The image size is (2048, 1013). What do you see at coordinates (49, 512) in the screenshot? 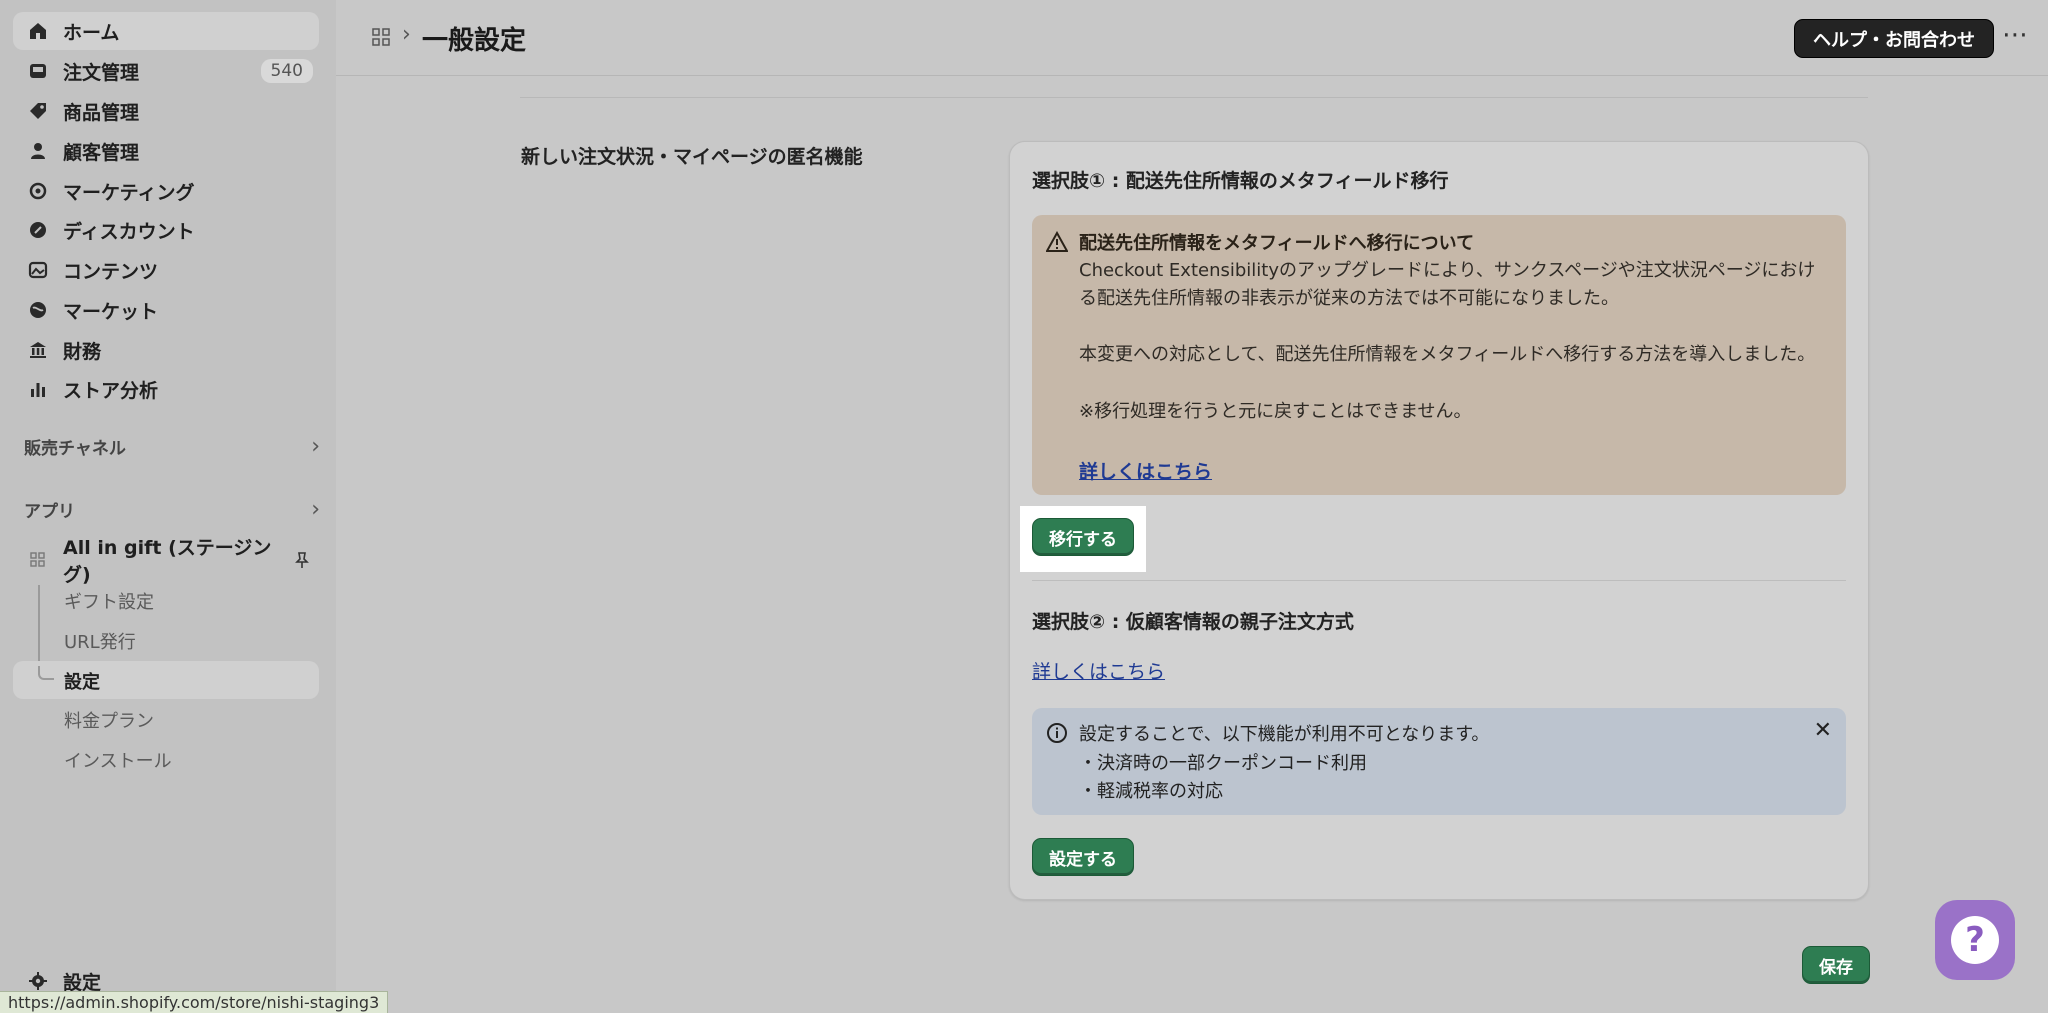
I see `apps-label: アプリ` at bounding box center [49, 512].